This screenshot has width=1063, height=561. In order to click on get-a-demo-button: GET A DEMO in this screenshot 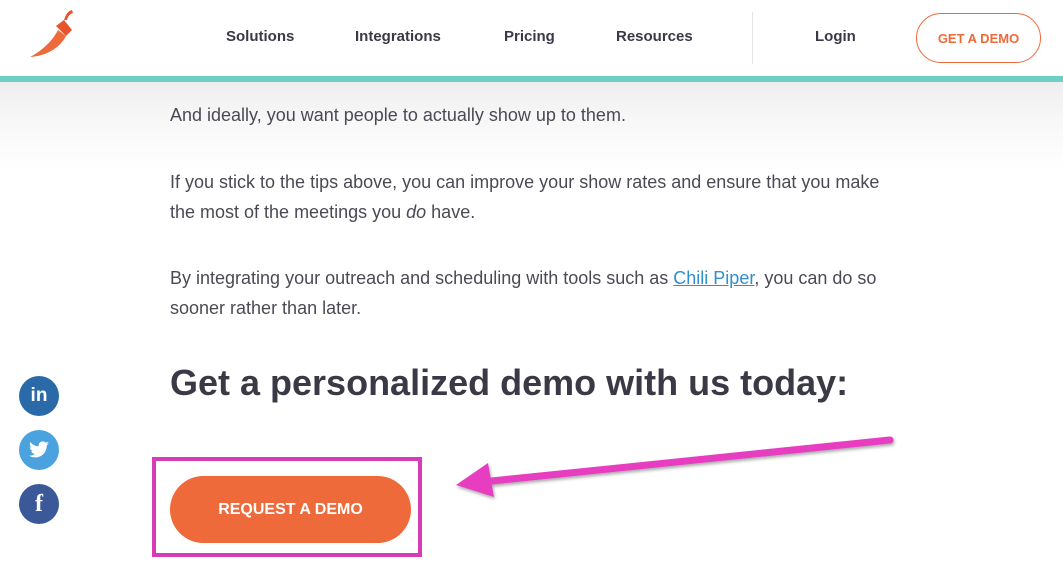, I will do `click(978, 38)`.